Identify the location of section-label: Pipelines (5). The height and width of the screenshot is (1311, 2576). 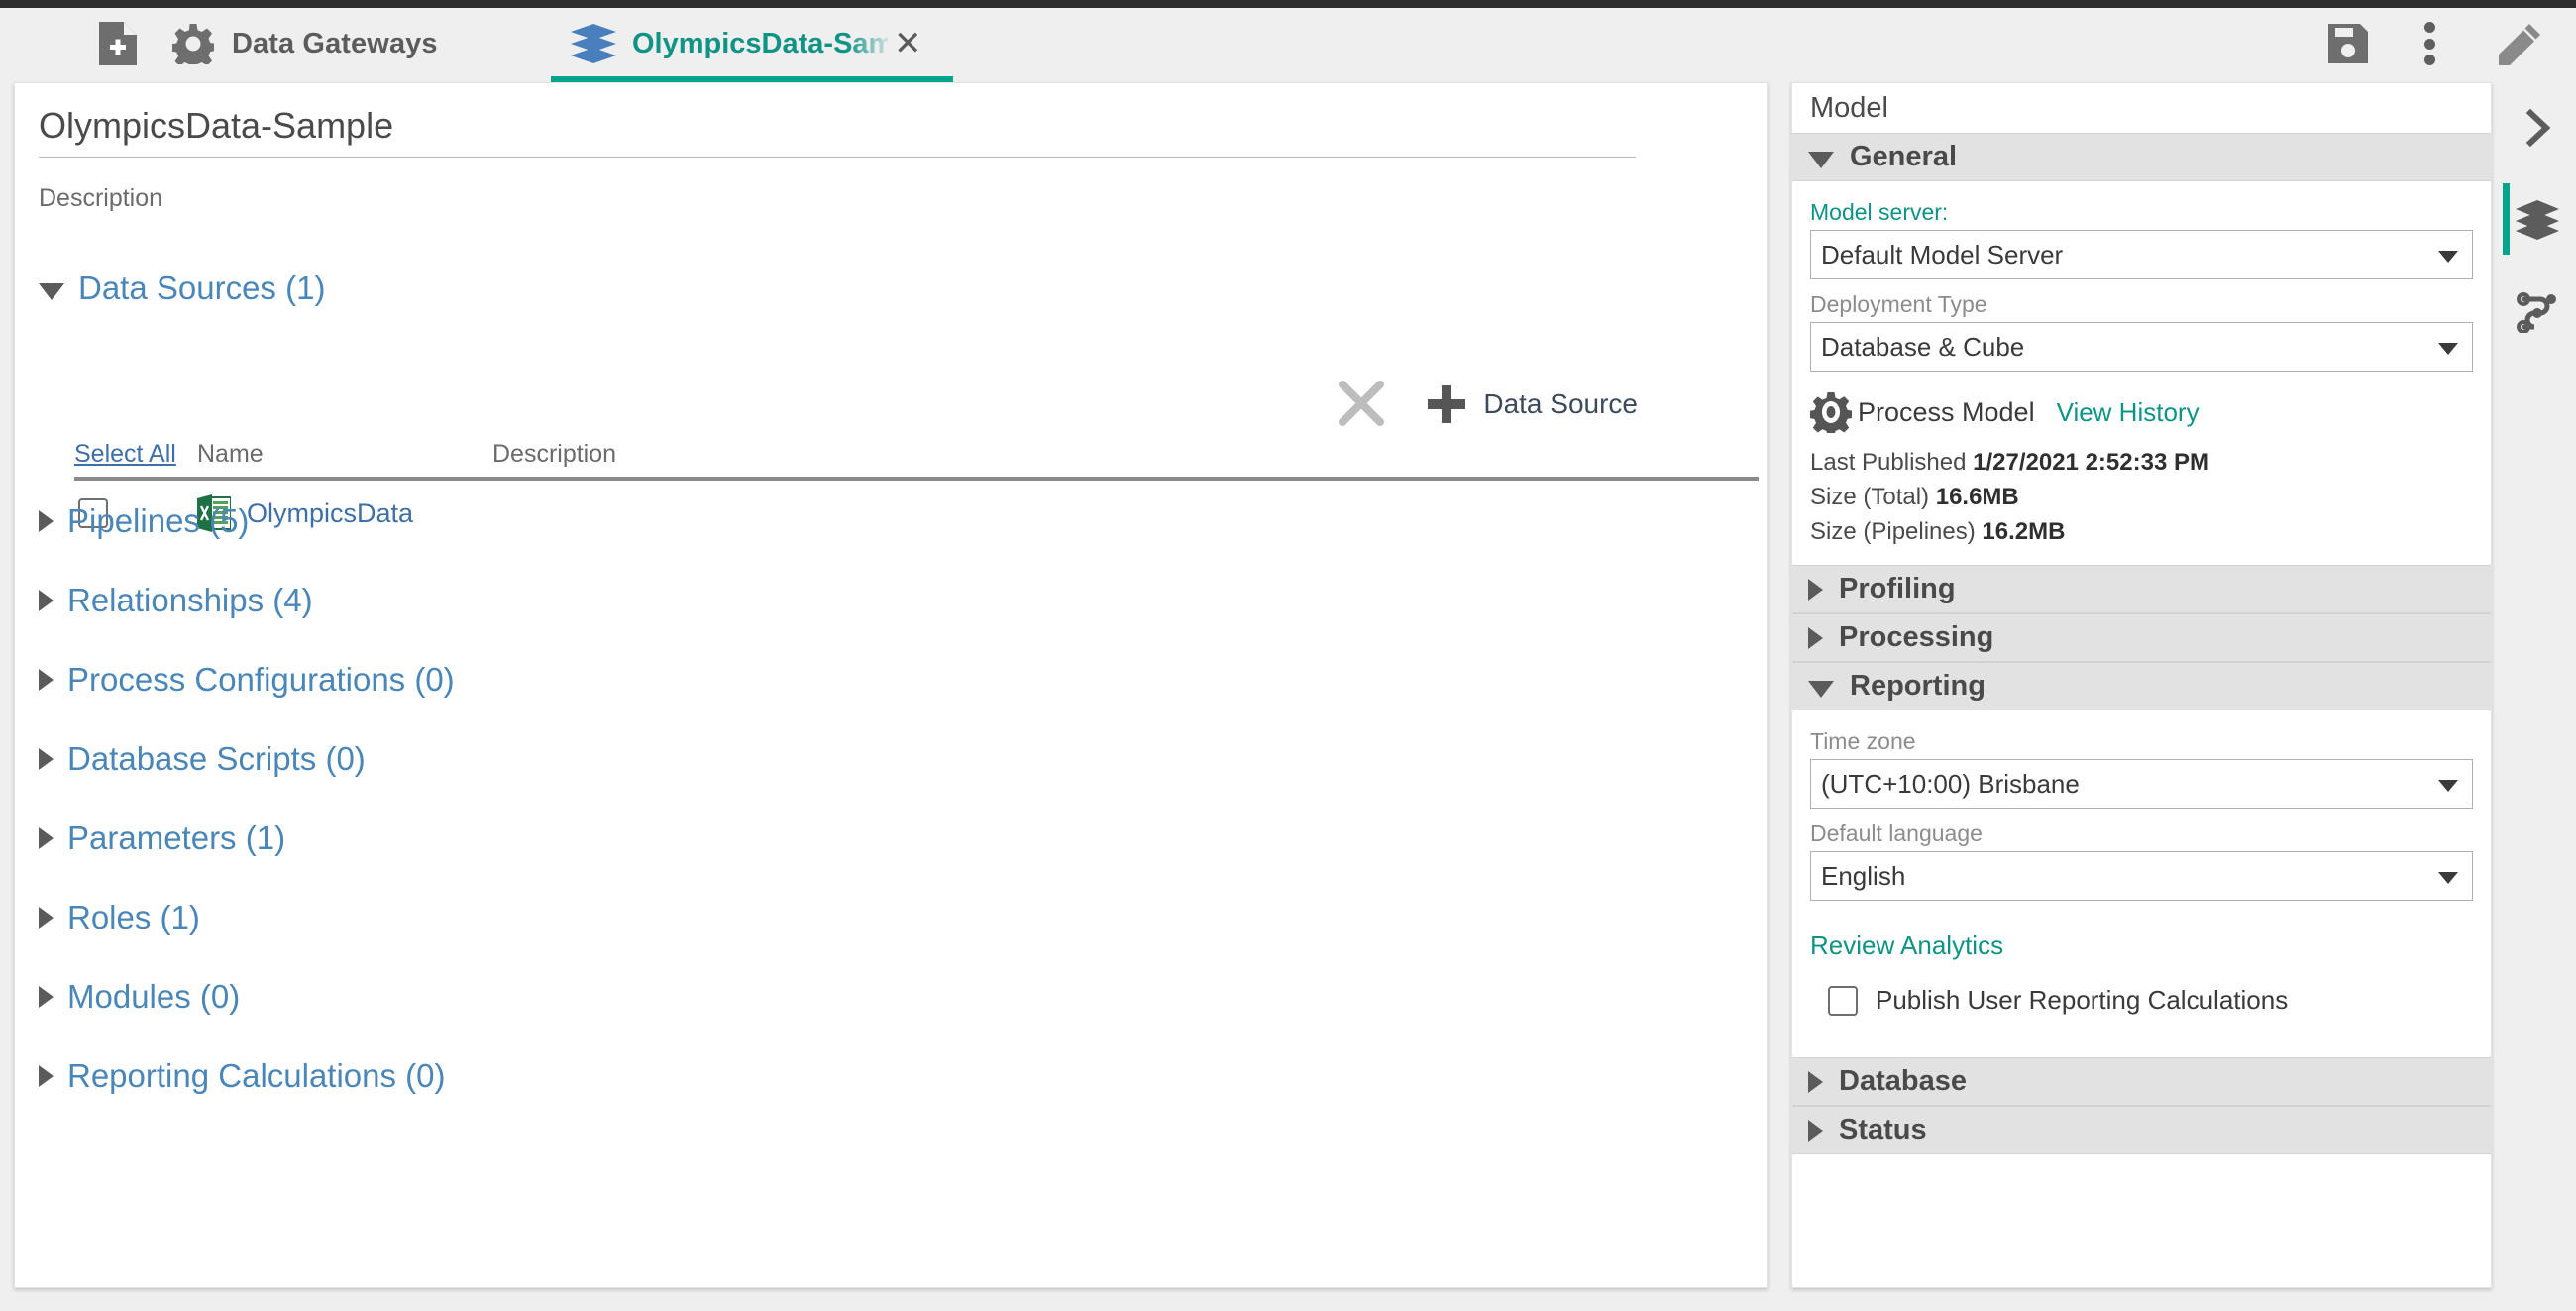
(158, 520).